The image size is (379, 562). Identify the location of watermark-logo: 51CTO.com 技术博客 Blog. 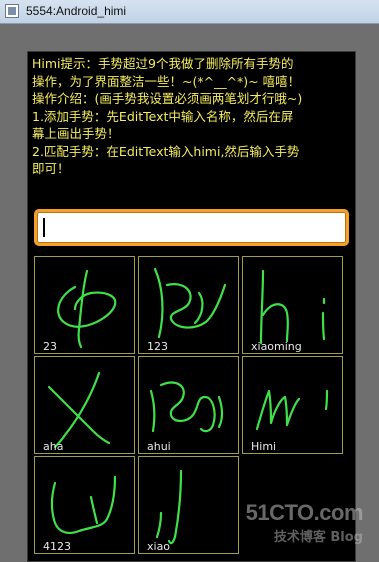
(304, 524).